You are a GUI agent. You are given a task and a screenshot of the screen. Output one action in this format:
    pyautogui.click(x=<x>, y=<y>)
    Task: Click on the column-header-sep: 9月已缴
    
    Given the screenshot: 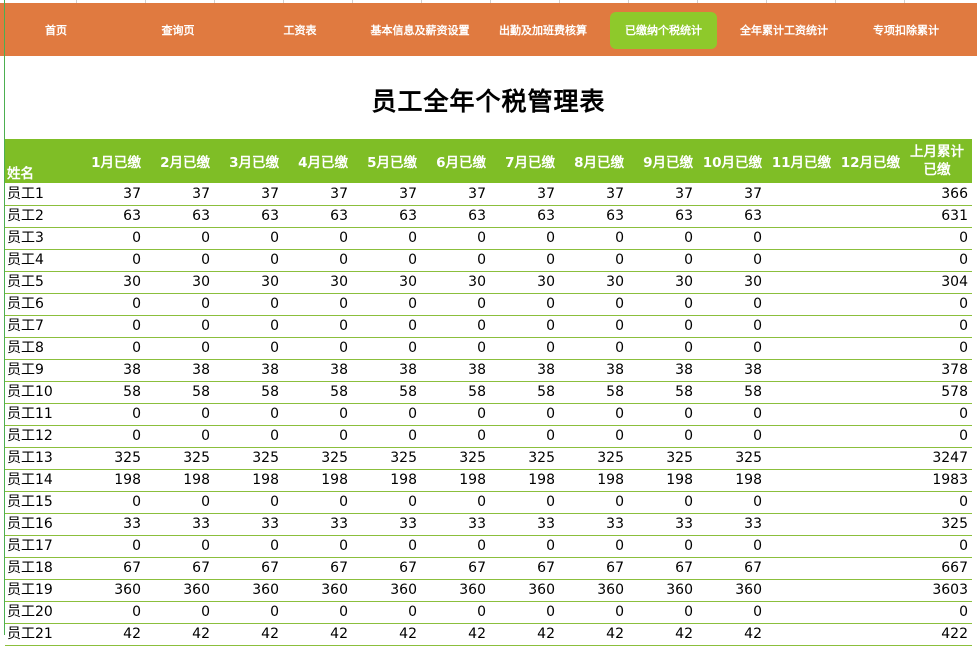 What is the action you would take?
    pyautogui.click(x=660, y=161)
    